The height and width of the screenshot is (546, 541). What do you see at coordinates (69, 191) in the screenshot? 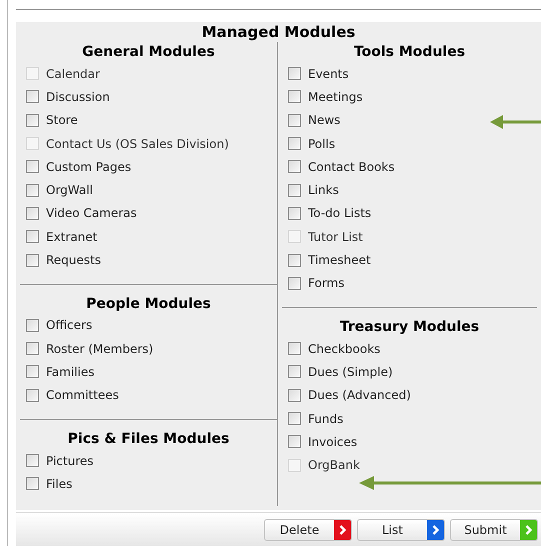
I see `checkbox-label: OrgWall` at bounding box center [69, 191].